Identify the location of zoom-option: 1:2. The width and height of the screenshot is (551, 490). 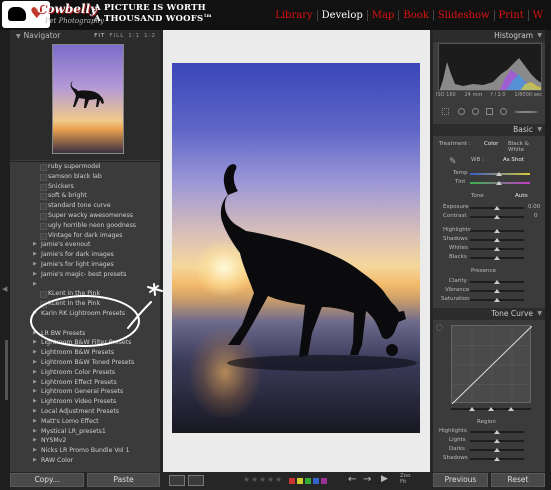
(150, 36).